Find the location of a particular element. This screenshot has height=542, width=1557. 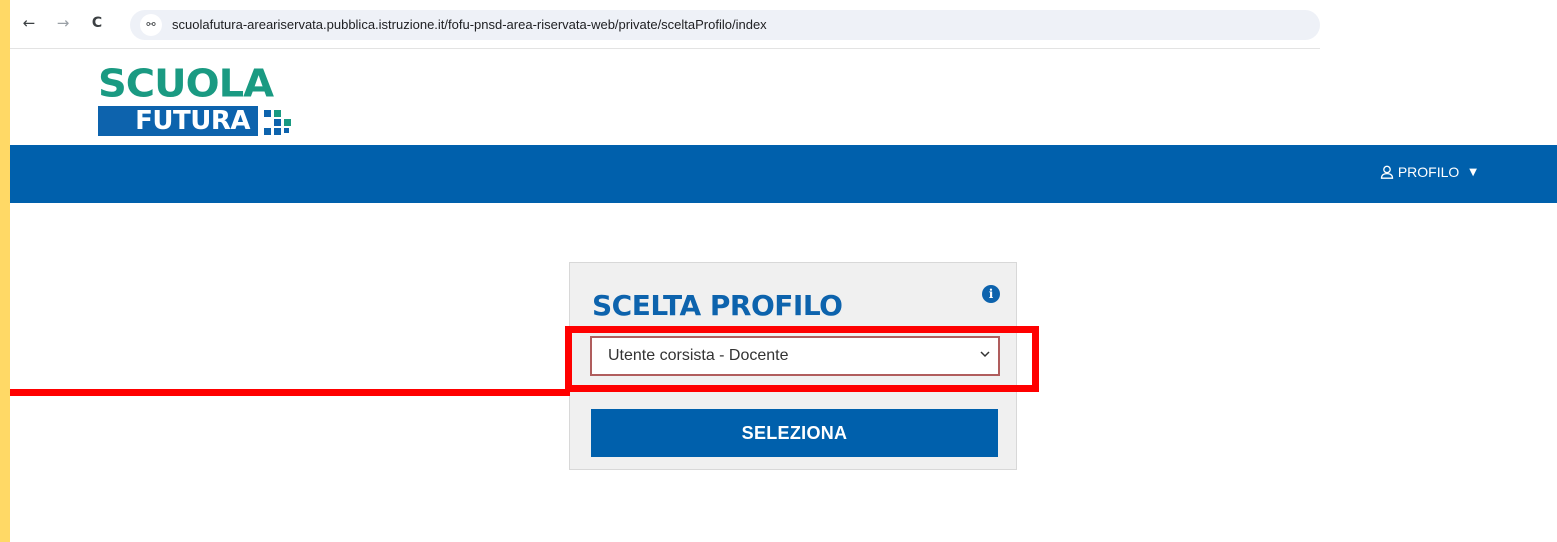

logo-bottom-text: FUTURA is located at coordinates (178, 121).